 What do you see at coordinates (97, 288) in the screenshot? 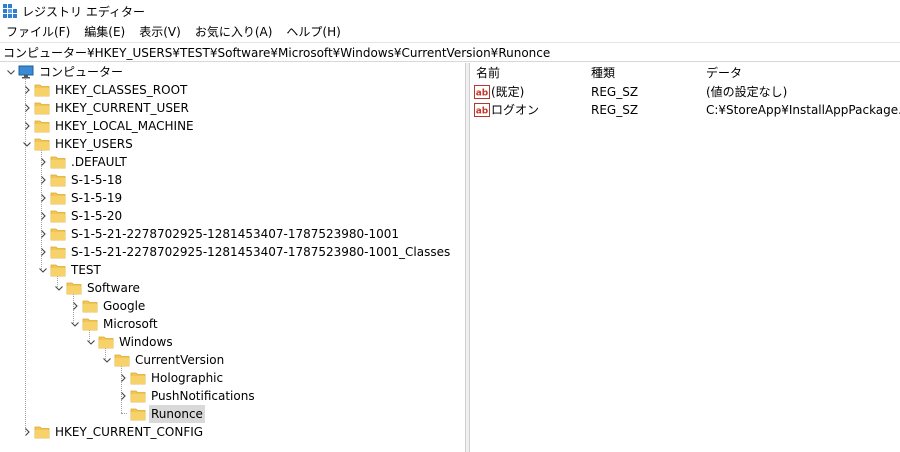
I see `tree-item-software: Software` at bounding box center [97, 288].